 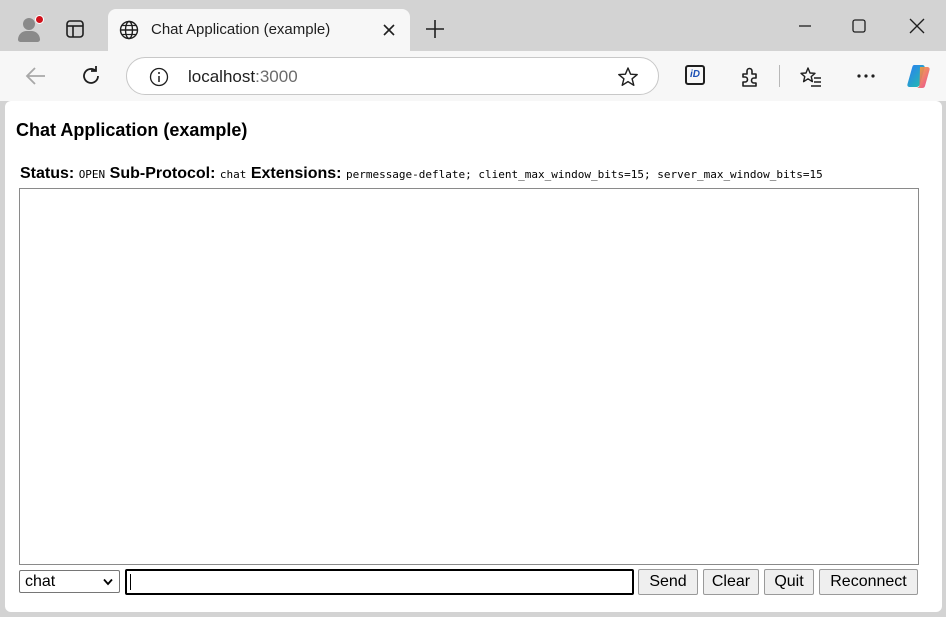 I want to click on minimize-icon, so click(x=805, y=26).